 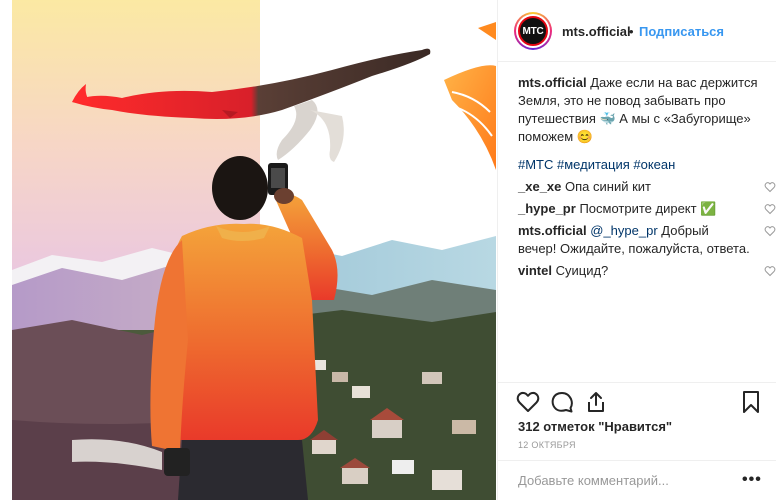 I want to click on post-date: 12 октября, so click(x=547, y=445).